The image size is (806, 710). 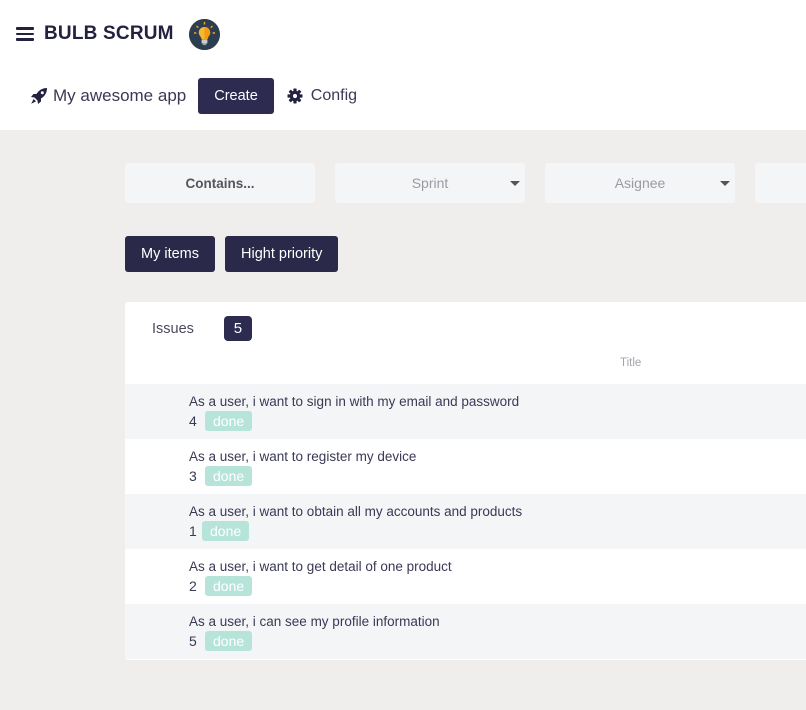 What do you see at coordinates (193, 421) in the screenshot?
I see `issue-id: 4` at bounding box center [193, 421].